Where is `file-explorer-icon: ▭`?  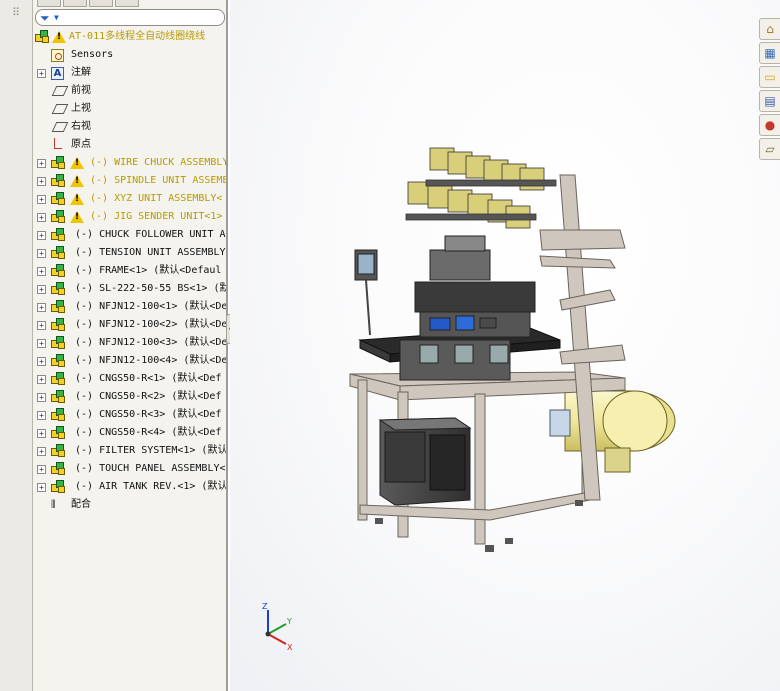 file-explorer-icon: ▭ is located at coordinates (769, 77).